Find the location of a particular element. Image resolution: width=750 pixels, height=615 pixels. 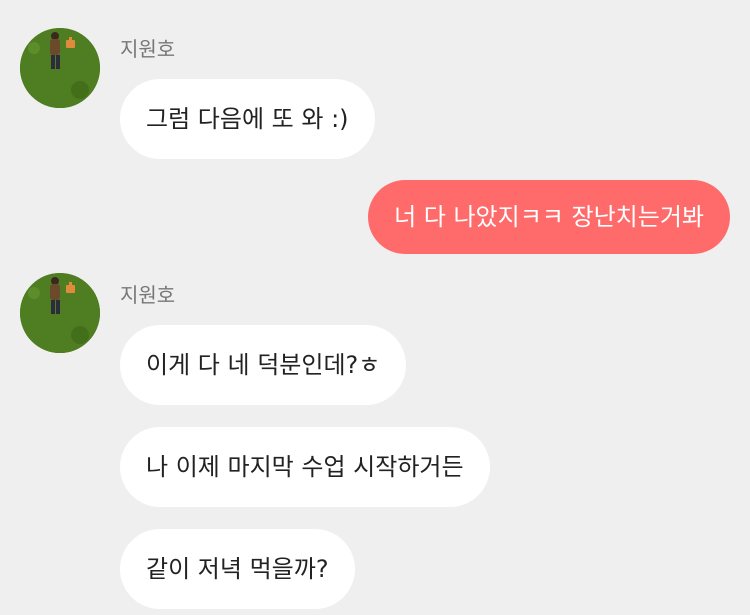

message-bubble-incoming: 그럼 다음에 또 와 :) is located at coordinates (247, 119).